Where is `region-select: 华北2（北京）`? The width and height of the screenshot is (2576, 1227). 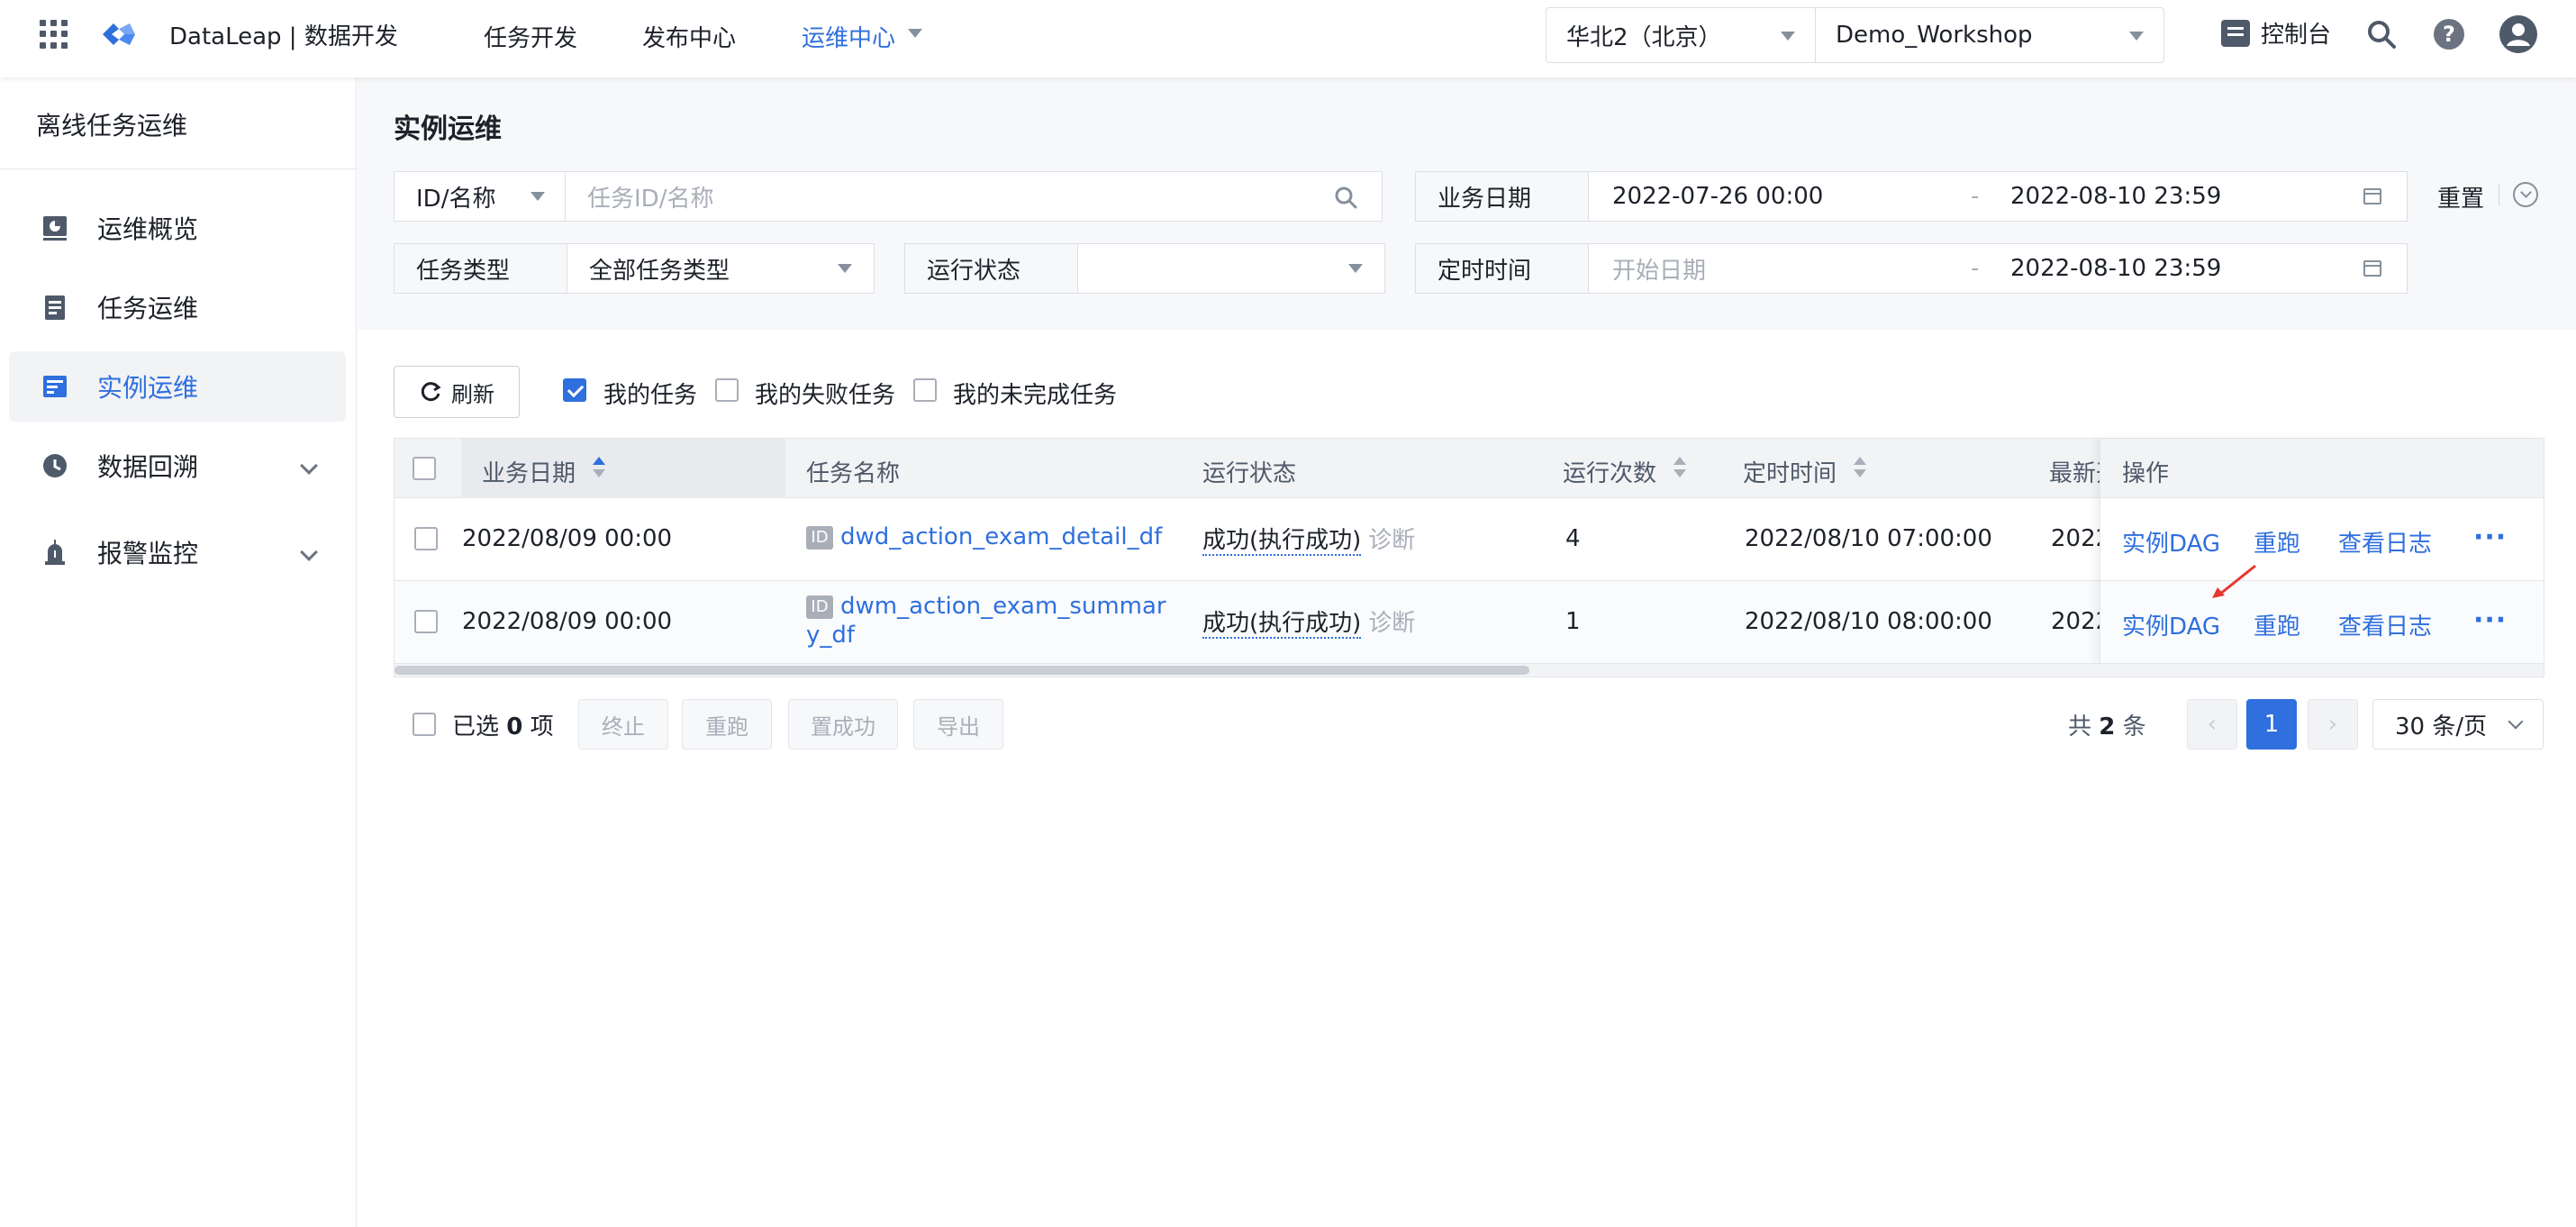
region-select: 华北2（北京） is located at coordinates (1681, 35).